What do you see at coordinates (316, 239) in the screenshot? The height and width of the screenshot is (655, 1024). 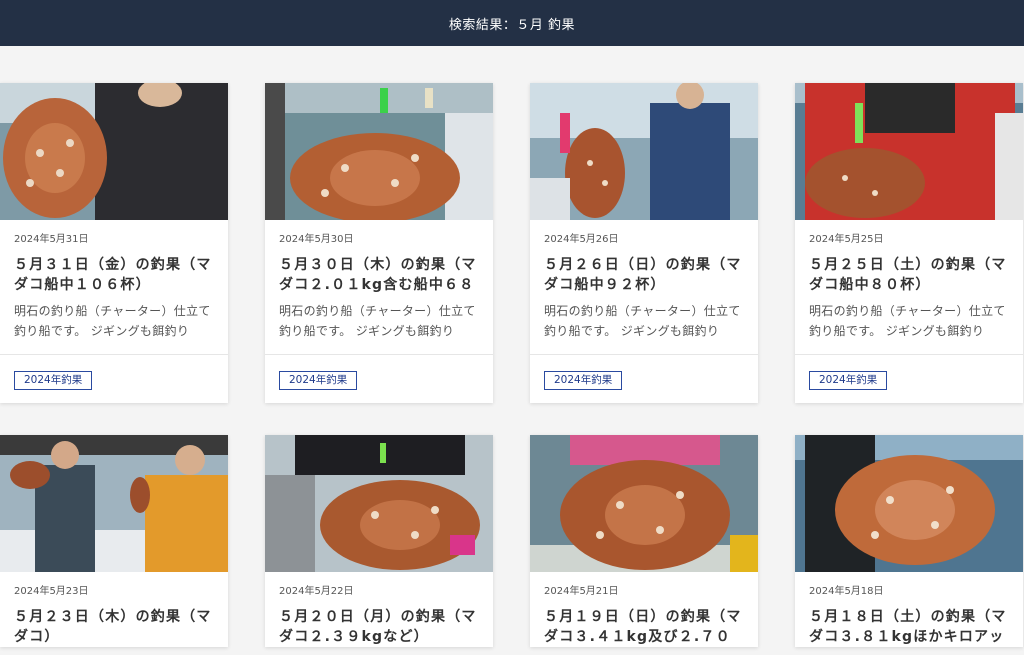 I see `post-date: 2024年5月30日` at bounding box center [316, 239].